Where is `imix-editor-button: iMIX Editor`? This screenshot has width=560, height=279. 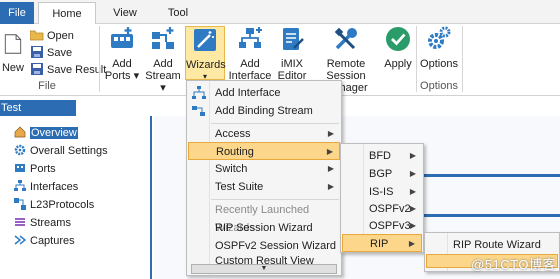
imix-editor-button: iMIX Editor is located at coordinates (292, 54).